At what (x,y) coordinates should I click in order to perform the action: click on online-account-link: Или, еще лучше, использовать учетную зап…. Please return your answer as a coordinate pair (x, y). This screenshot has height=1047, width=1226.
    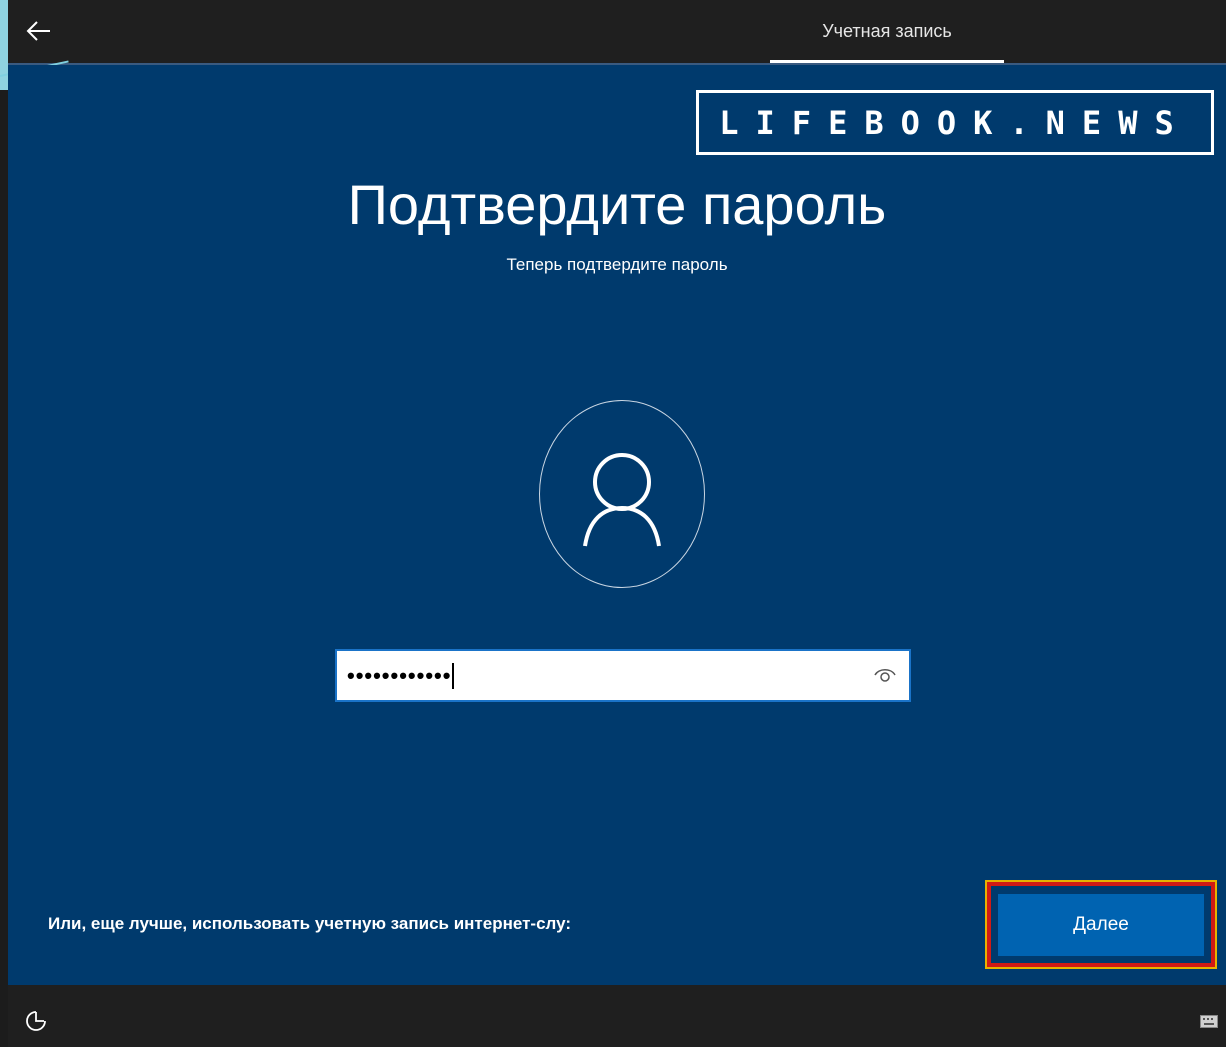
    Looking at the image, I should click on (309, 924).